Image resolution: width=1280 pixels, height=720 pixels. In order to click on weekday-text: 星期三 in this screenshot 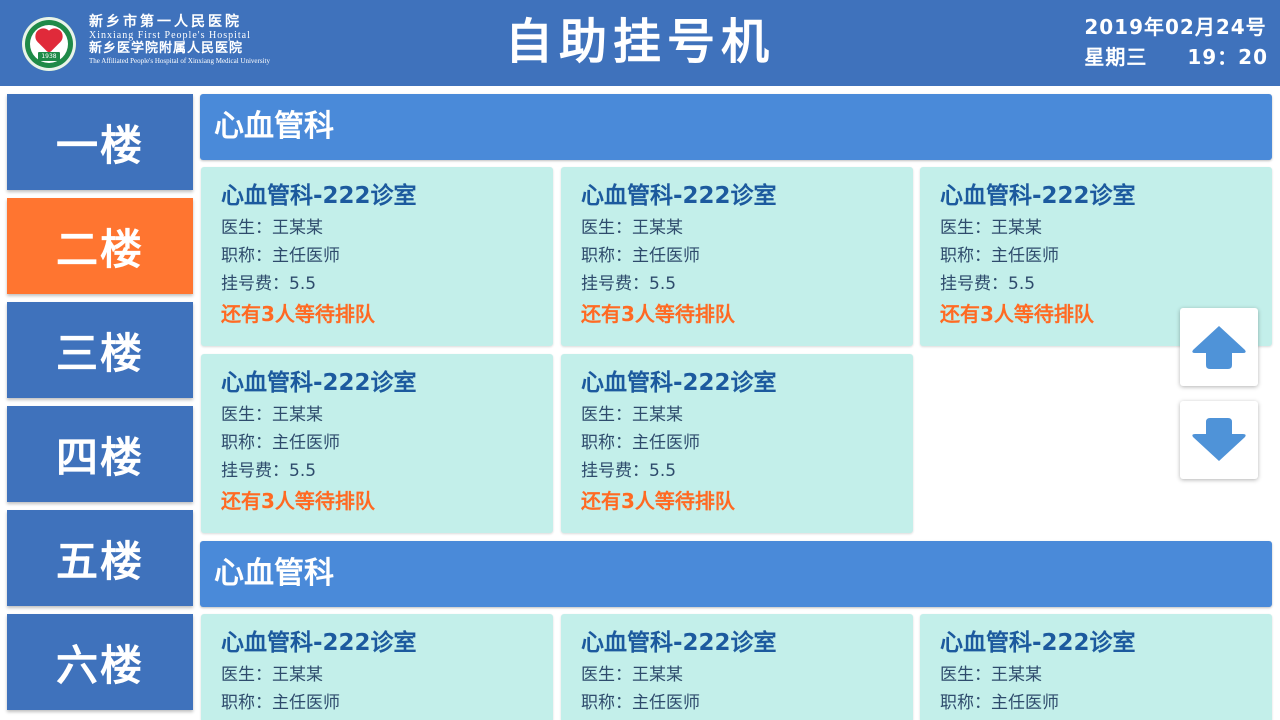, I will do `click(1116, 57)`.